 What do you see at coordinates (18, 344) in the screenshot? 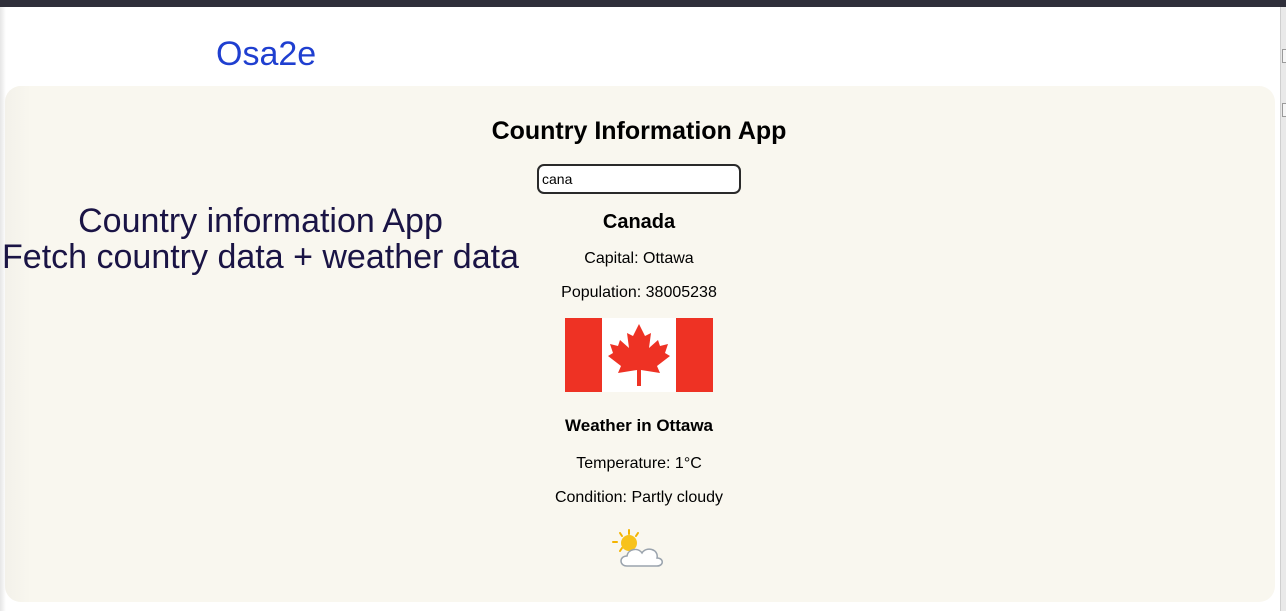
I see `panel-left-stripe` at bounding box center [18, 344].